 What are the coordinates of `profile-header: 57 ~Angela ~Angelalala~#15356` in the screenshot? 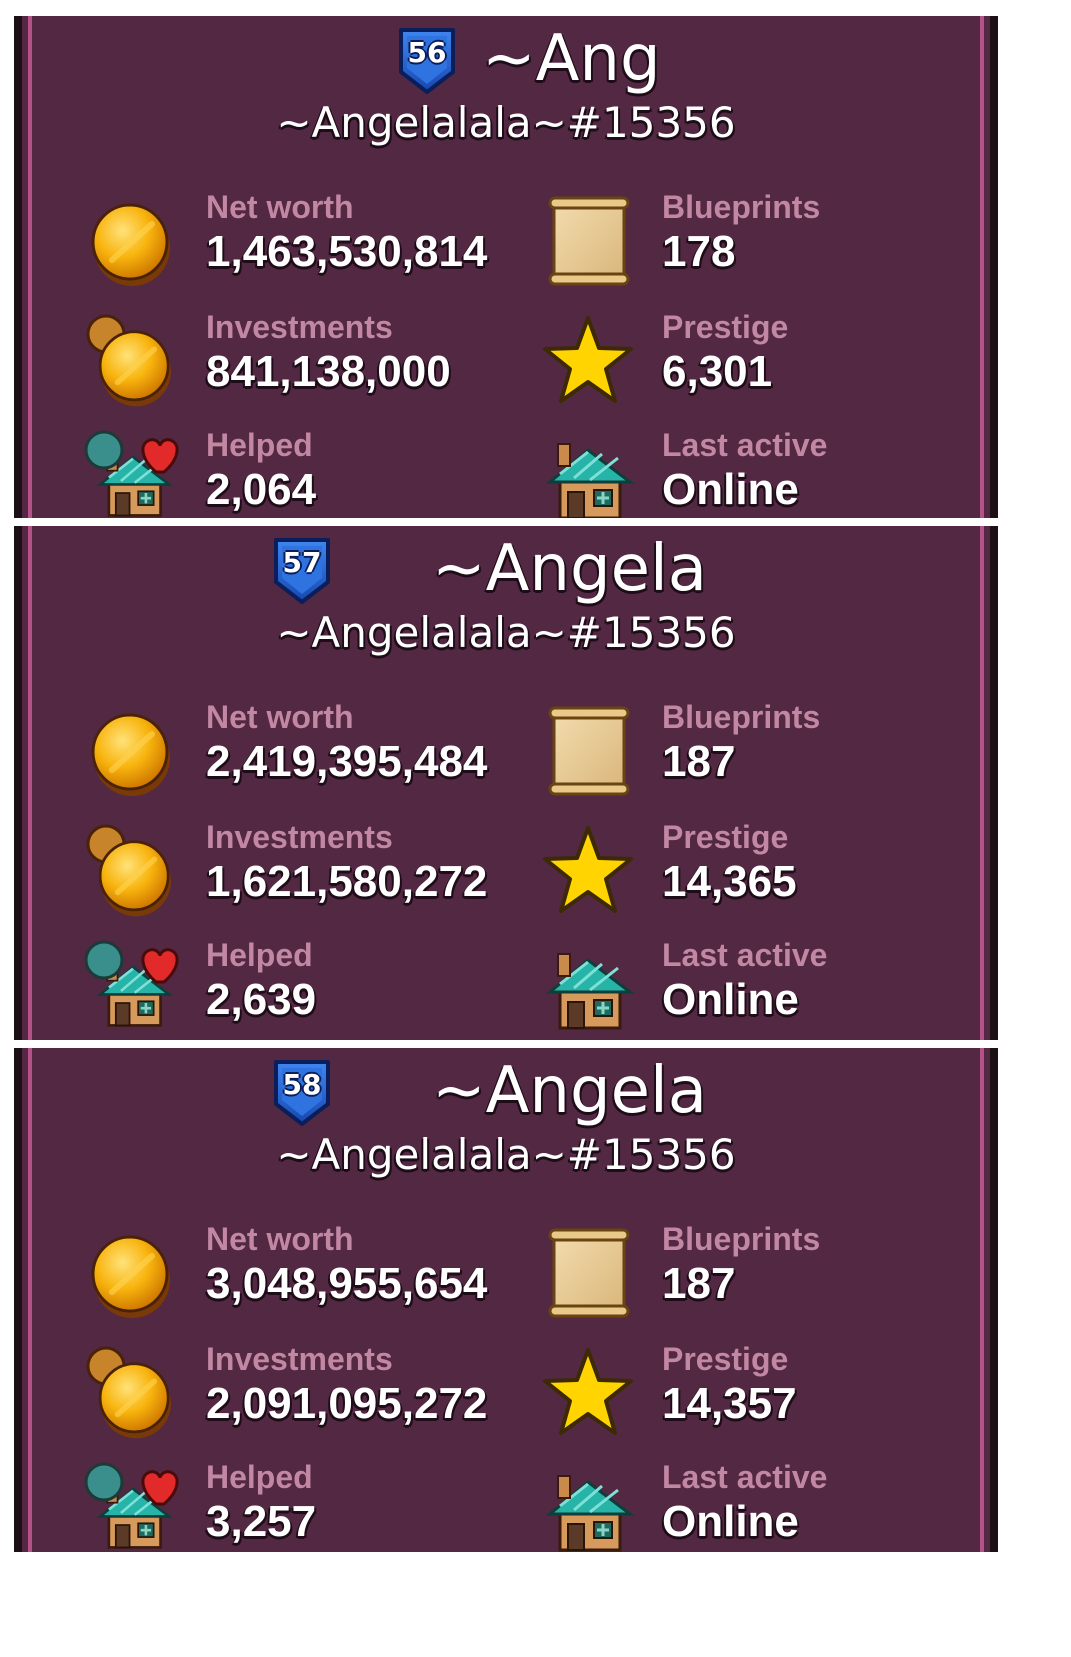 It's located at (506, 596).